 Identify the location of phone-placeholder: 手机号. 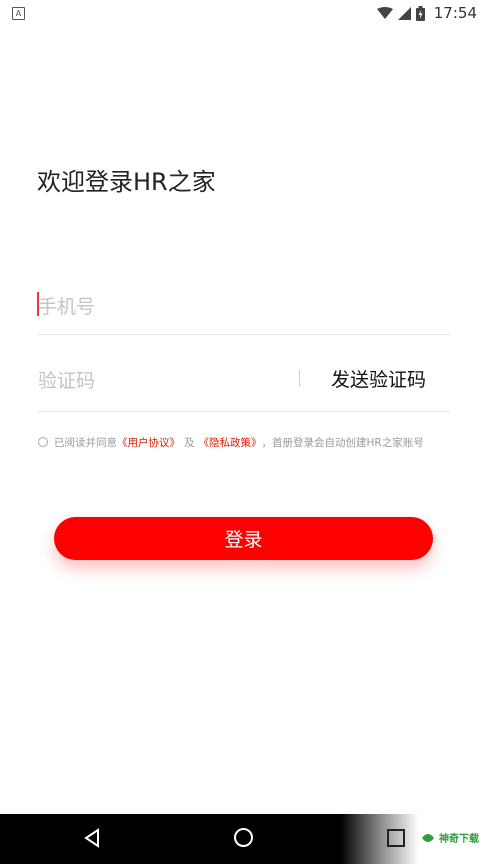
(67, 307).